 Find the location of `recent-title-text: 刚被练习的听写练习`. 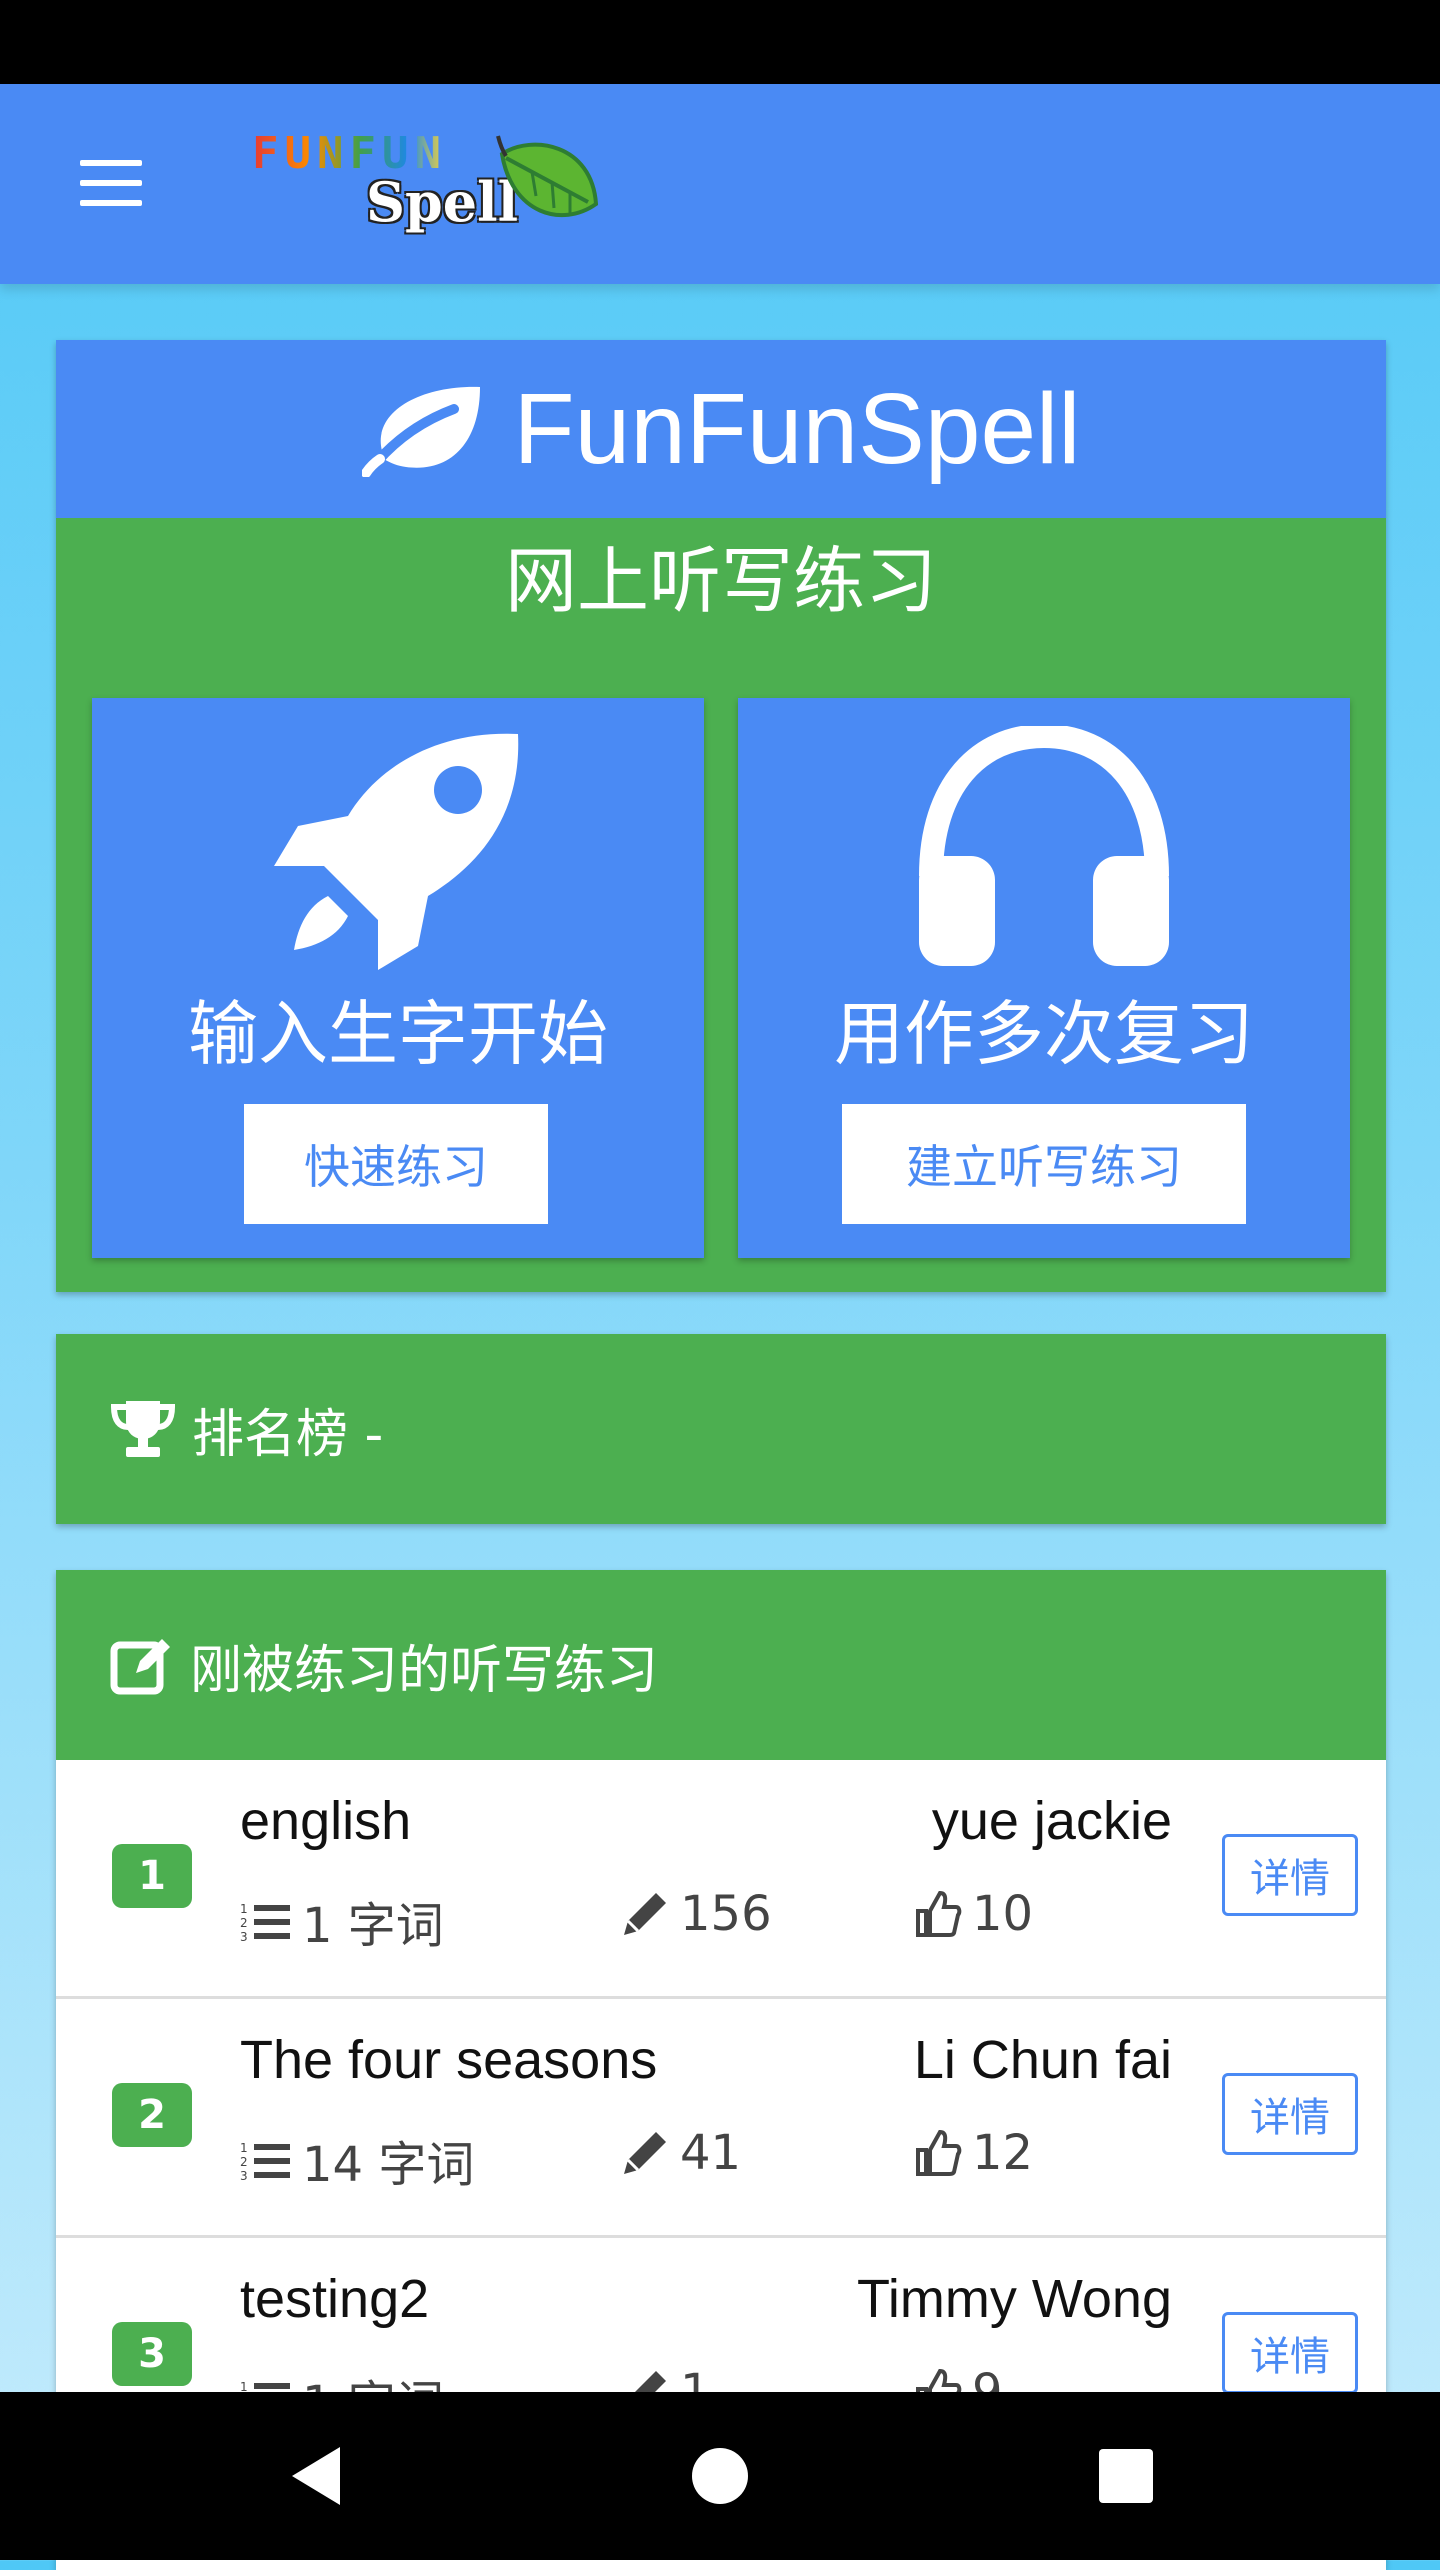

recent-title-text: 刚被练习的听写练习 is located at coordinates (424, 1670).